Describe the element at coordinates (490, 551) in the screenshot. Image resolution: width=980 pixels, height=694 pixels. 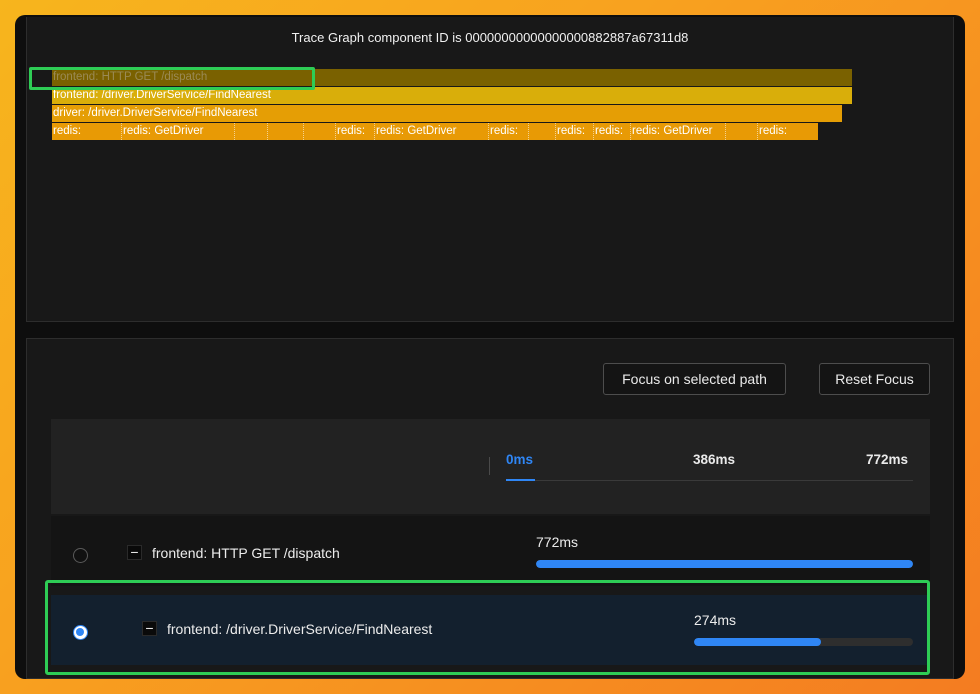
I see `span-row: − frontend: HTTP GET /dispatch 772ms` at that location.